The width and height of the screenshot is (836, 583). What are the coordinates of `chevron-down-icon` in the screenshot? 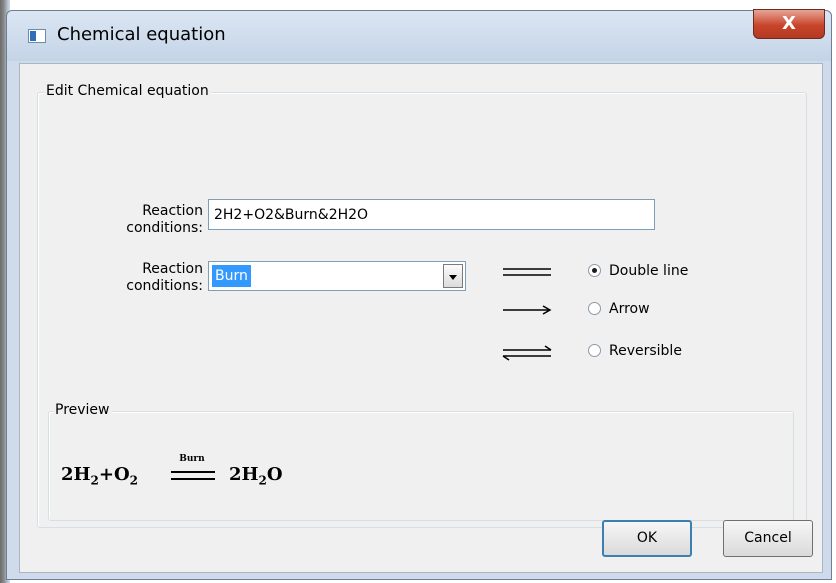 It's located at (453, 276).